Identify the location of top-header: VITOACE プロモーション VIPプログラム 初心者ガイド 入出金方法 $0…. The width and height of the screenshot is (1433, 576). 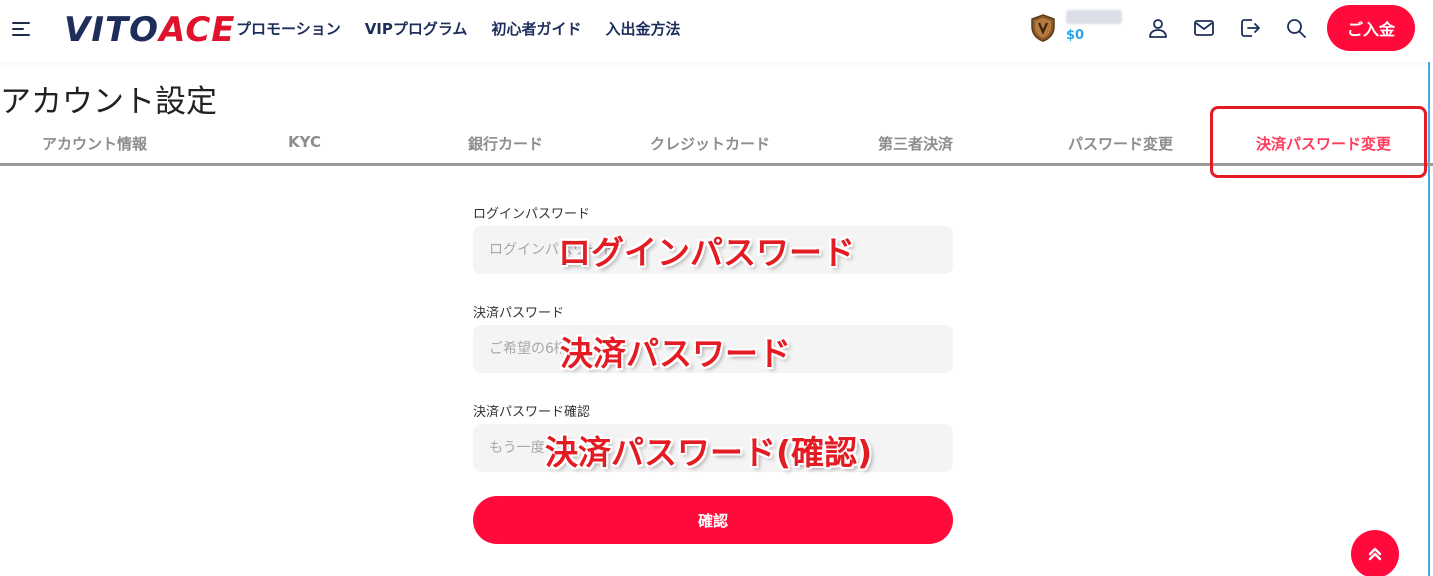
(716, 31).